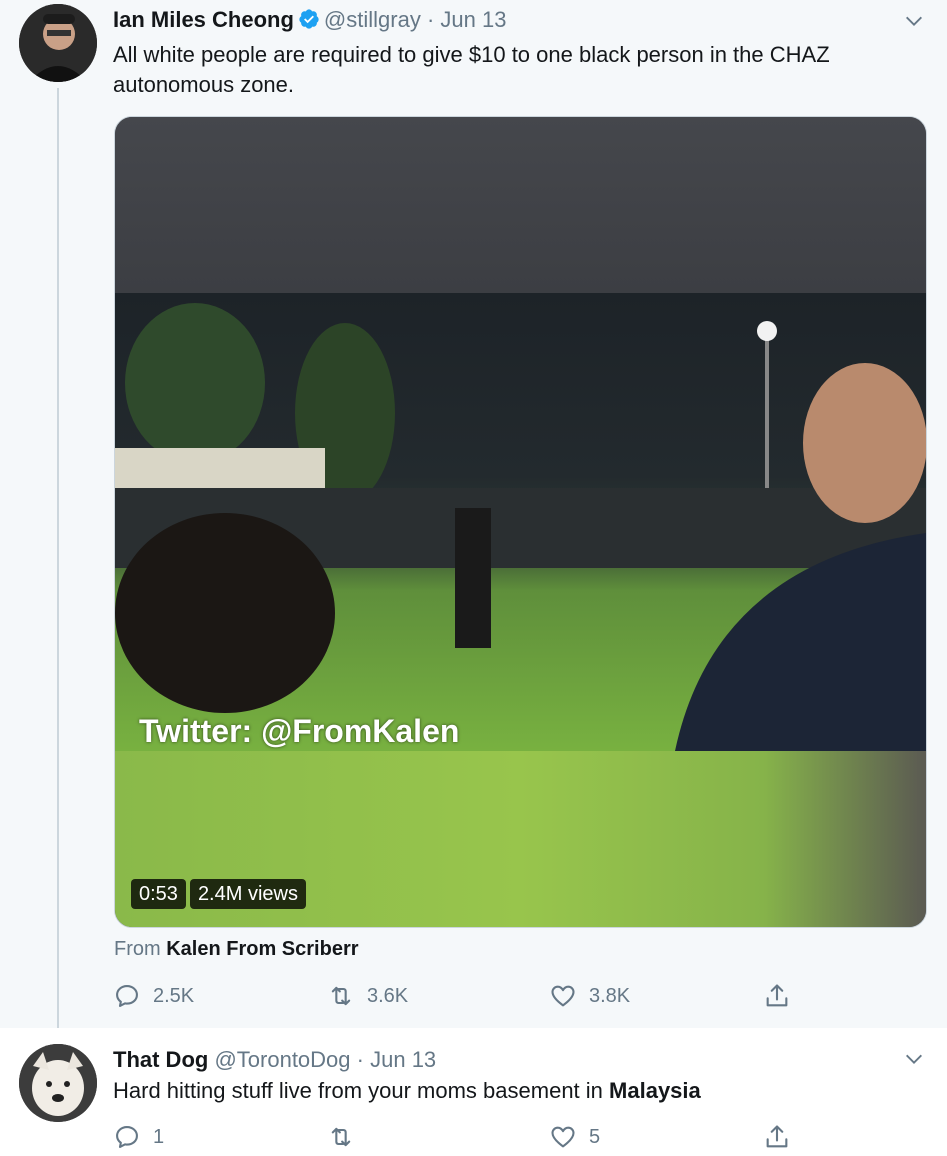  What do you see at coordinates (137, 949) in the screenshot?
I see `source-prefix: From` at bounding box center [137, 949].